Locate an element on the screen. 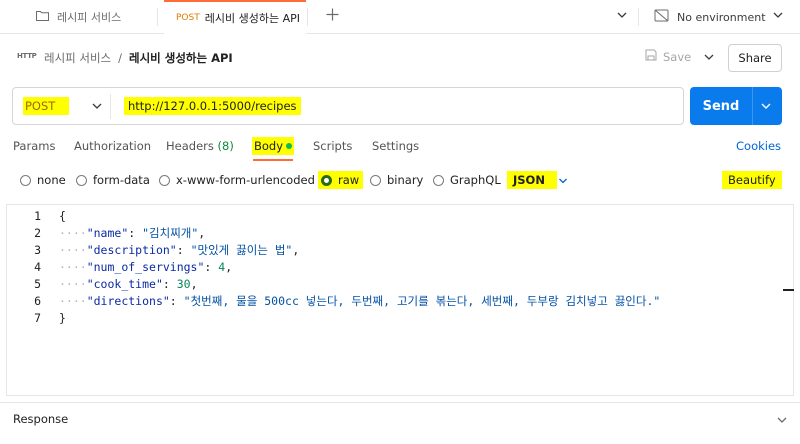  send-options-chevron-down-icon is located at coordinates (766, 107).